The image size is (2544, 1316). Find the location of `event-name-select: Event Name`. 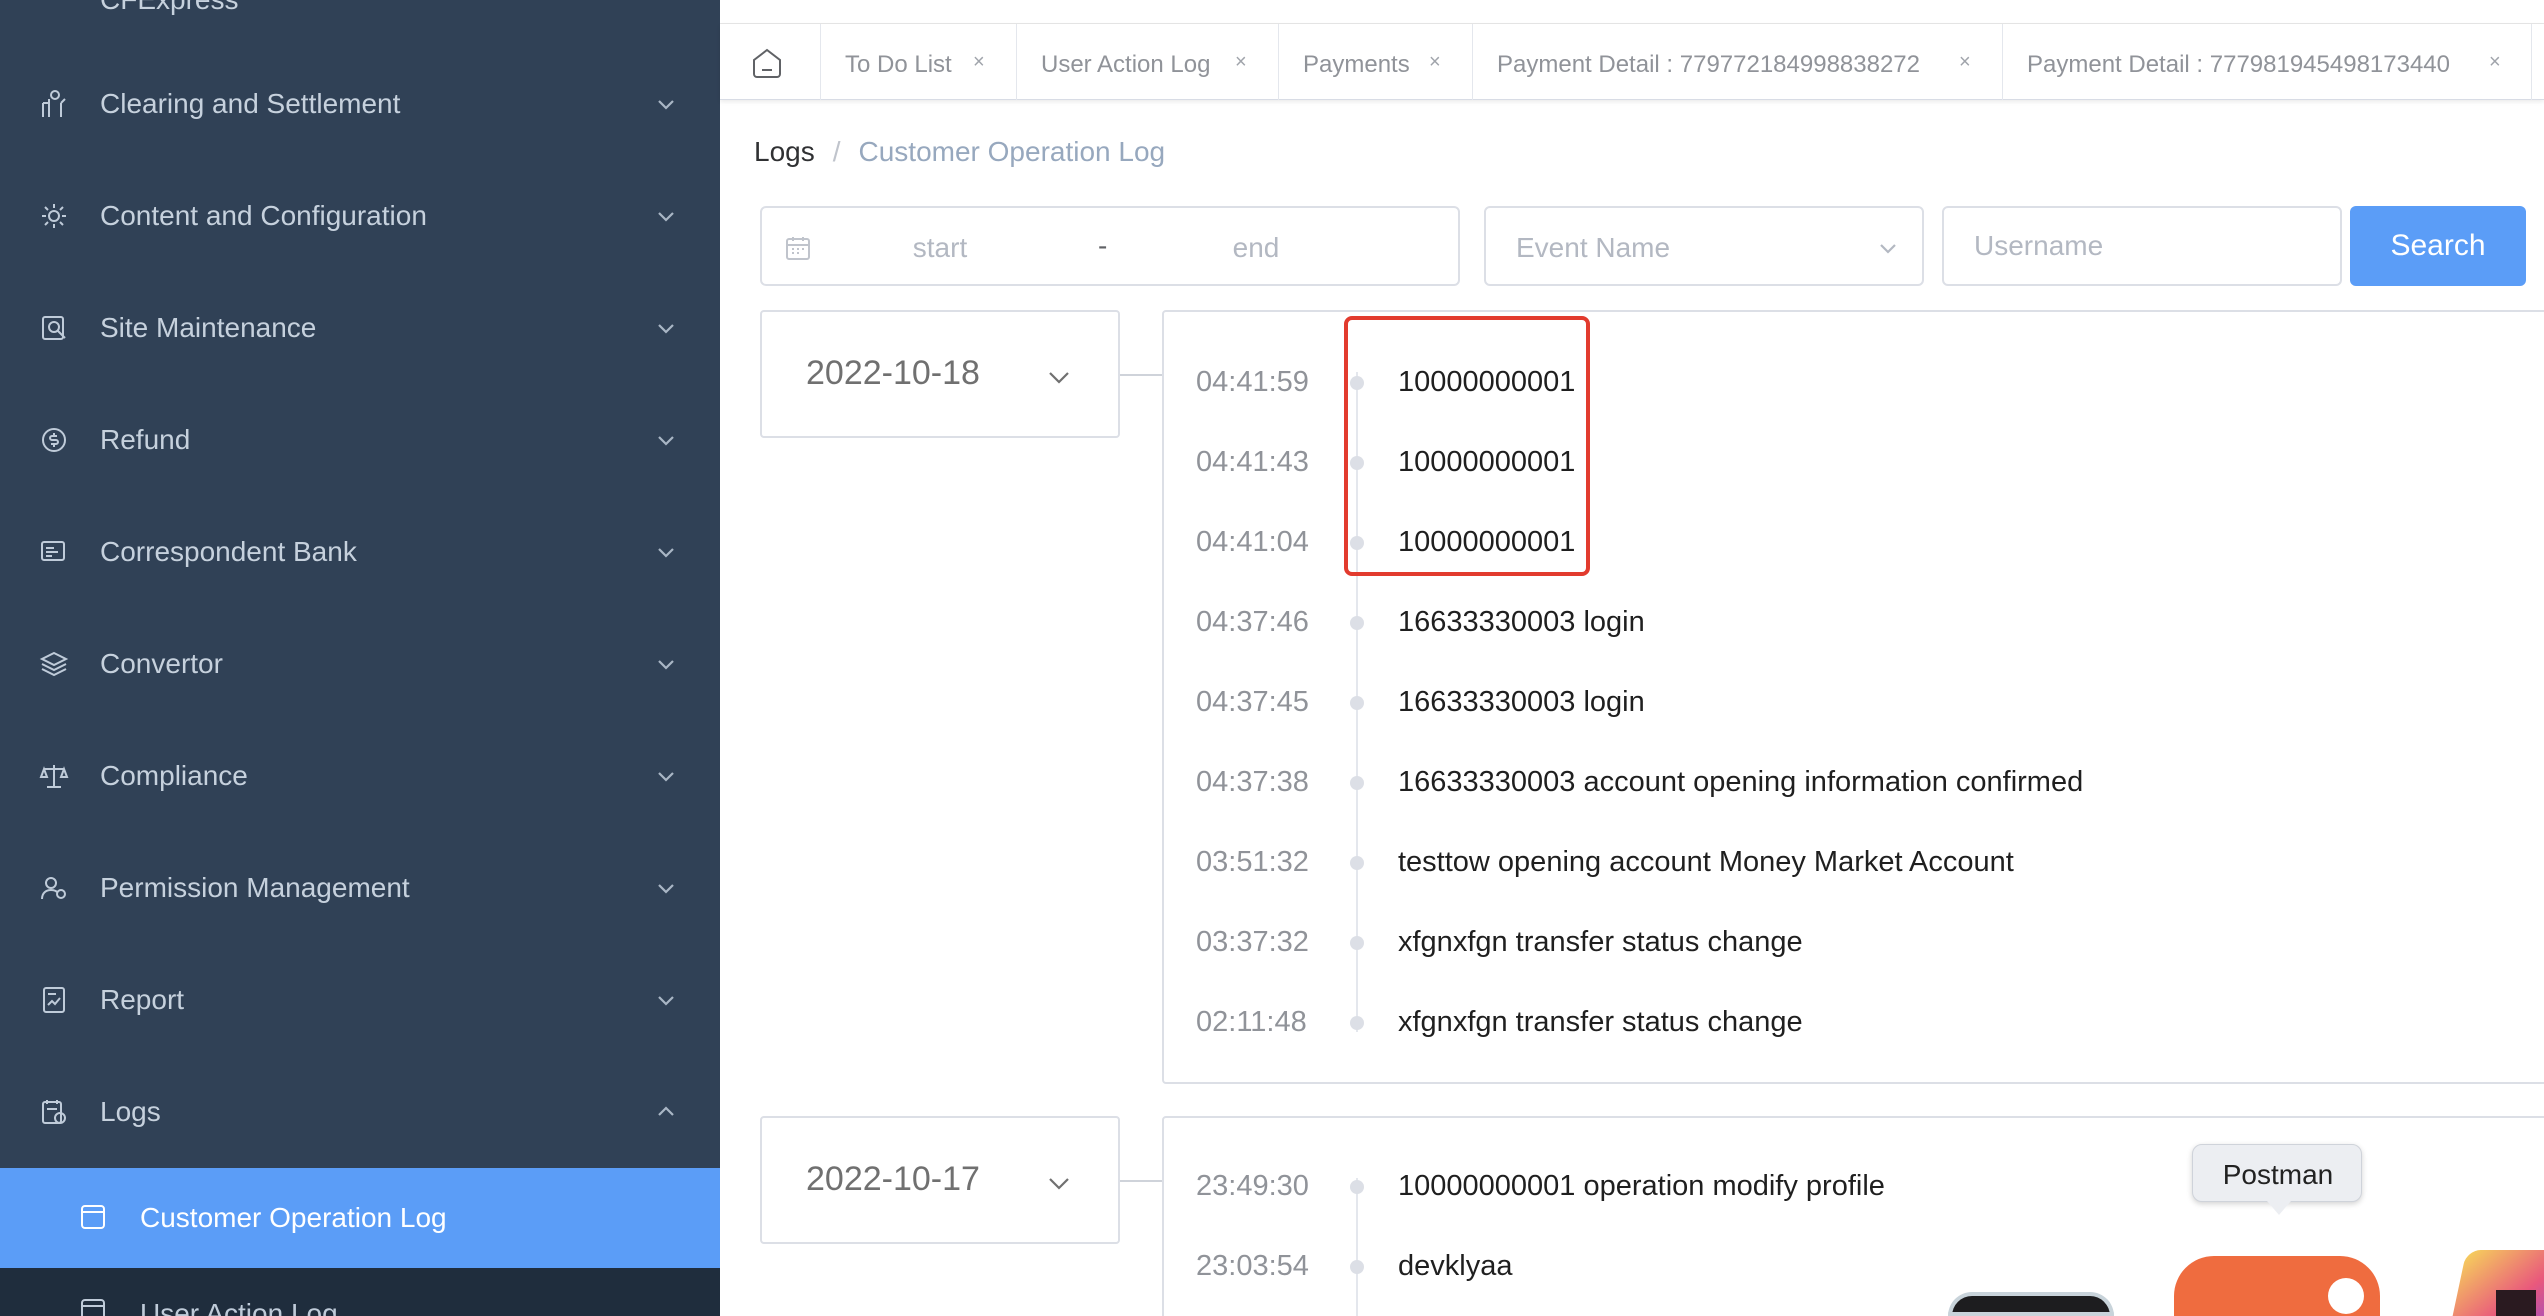

event-name-select: Event Name is located at coordinates (1704, 246).